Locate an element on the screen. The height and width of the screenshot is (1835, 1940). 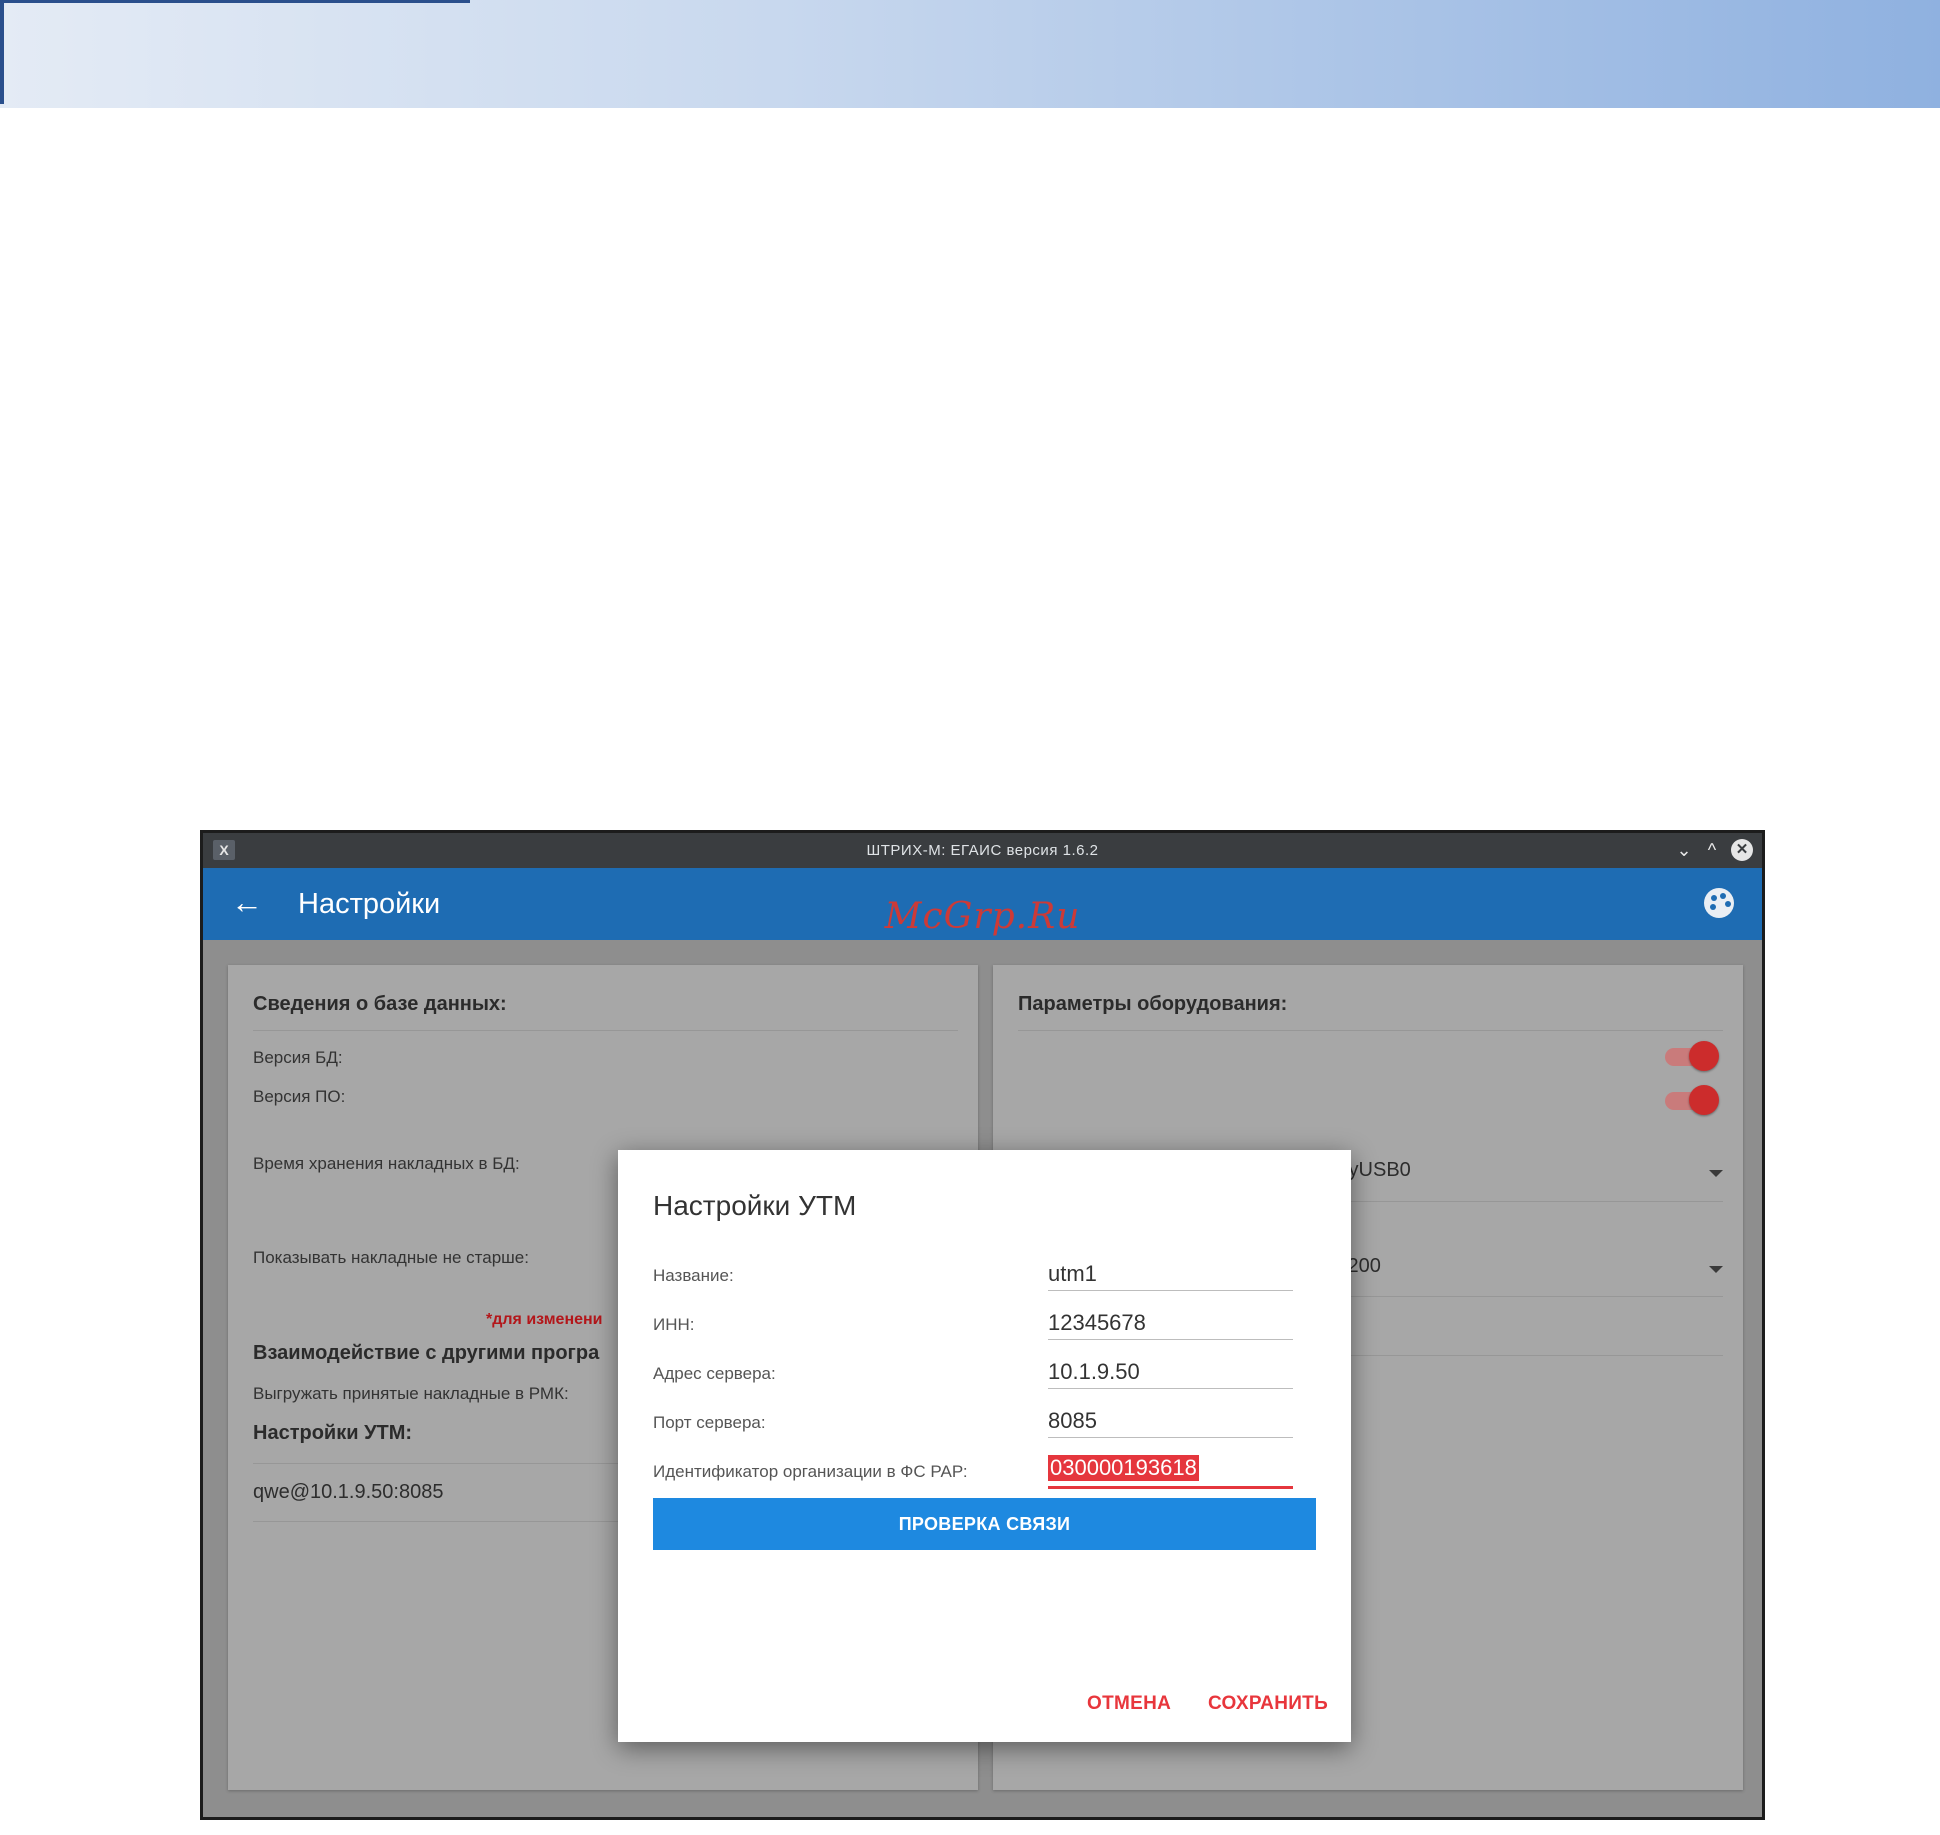
maximize-icon: ^ is located at coordinates (1712, 850).